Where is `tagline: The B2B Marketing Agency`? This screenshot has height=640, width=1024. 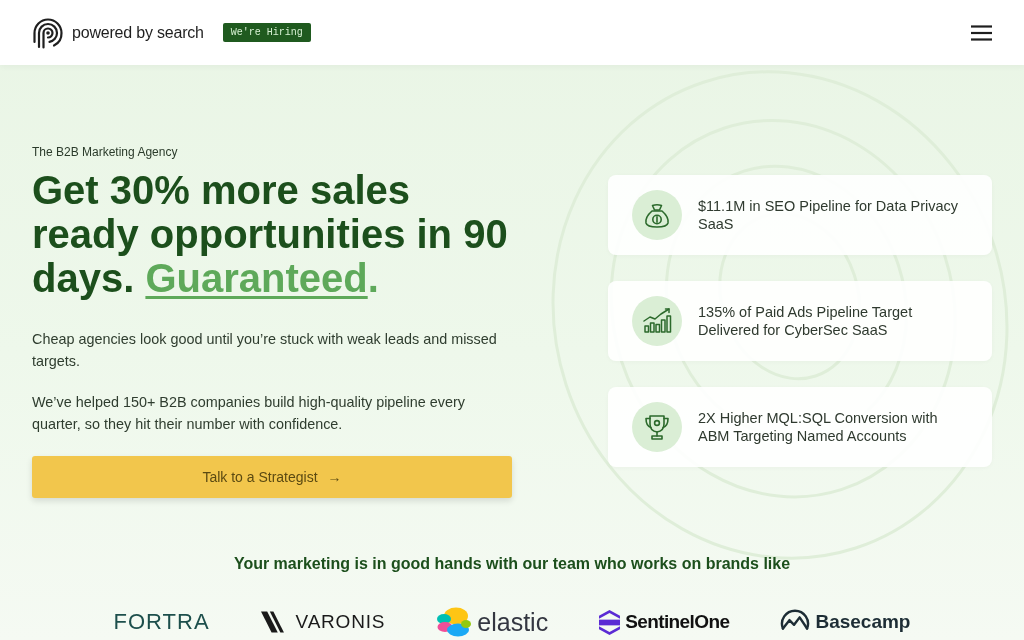
tagline: The B2B Marketing Agency is located at coordinates (105, 152).